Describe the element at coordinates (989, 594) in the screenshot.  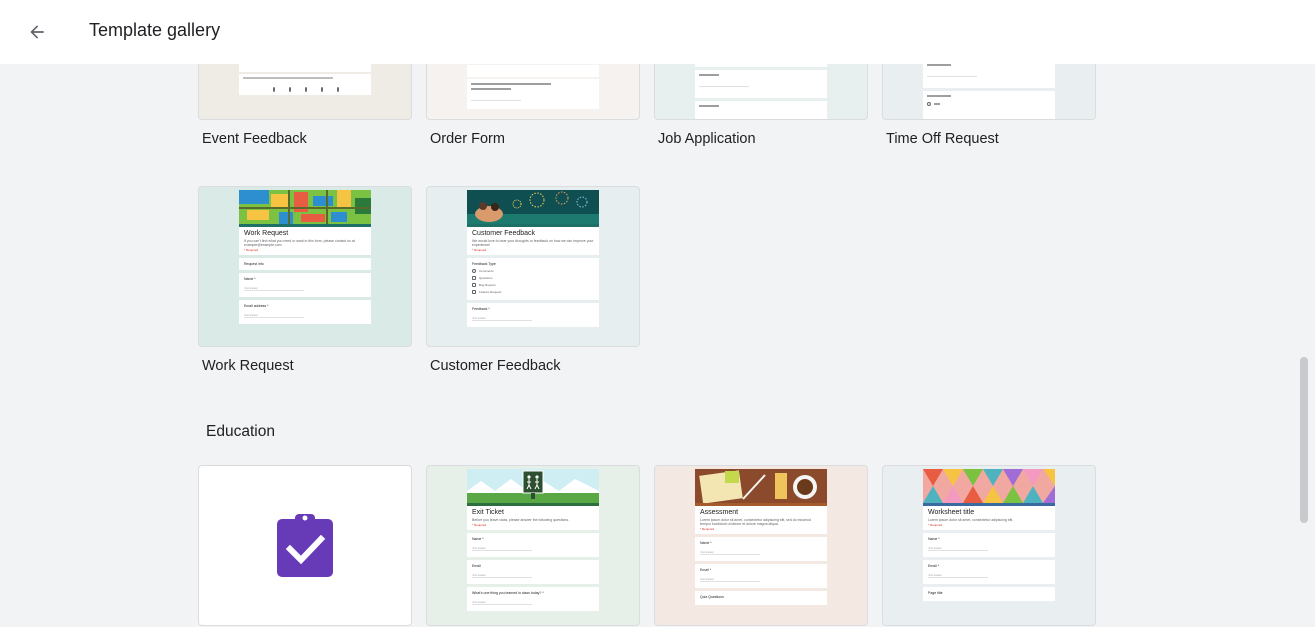
I see `form-section: Page title` at that location.